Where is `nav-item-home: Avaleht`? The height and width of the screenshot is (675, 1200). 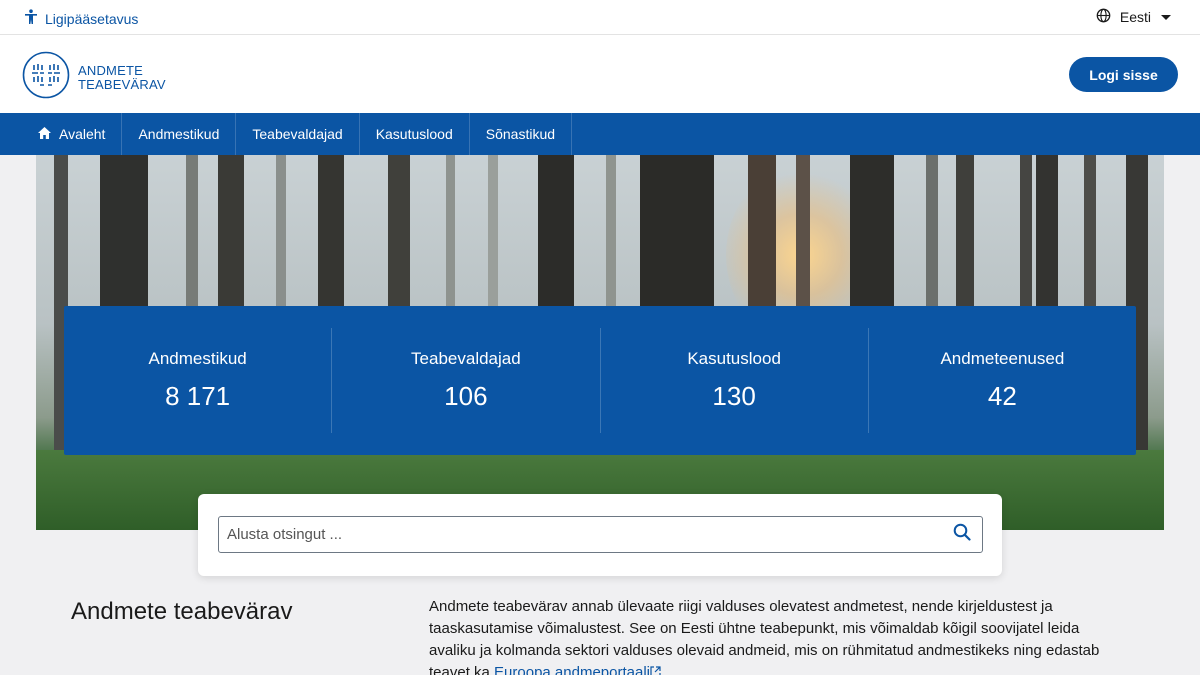
nav-item-home: Avaleht is located at coordinates (61, 134).